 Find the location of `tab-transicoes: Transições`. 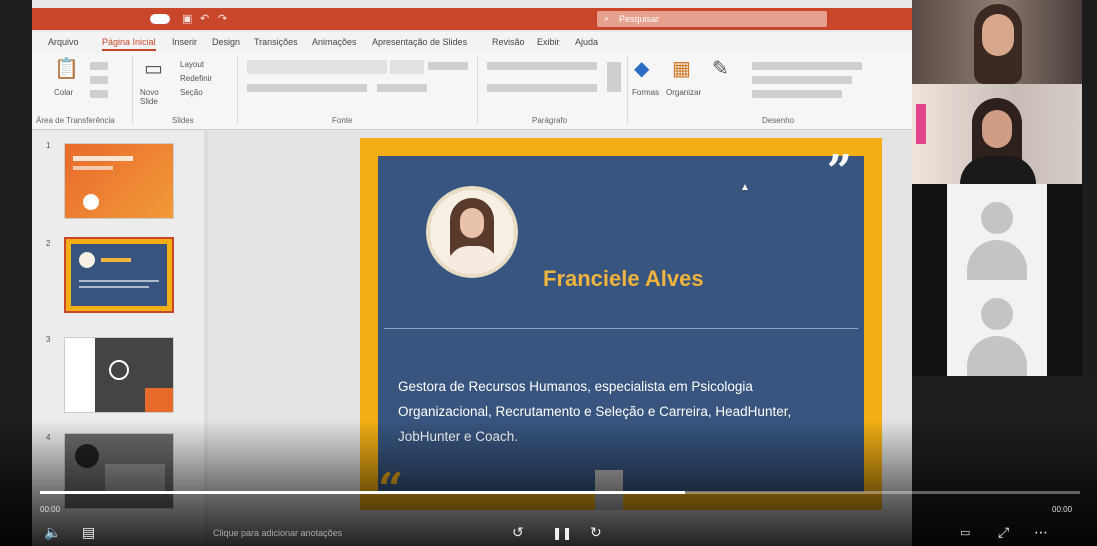

tab-transicoes: Transições is located at coordinates (276, 42).